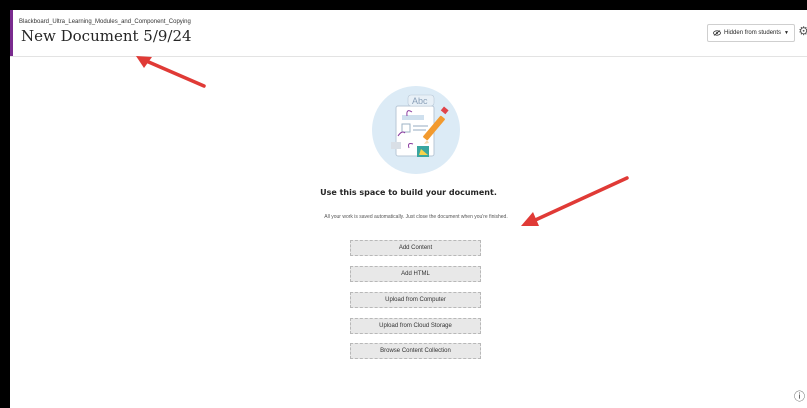 Image resolution: width=807 pixels, height=408 pixels. I want to click on empty-state-heading: Use this space to build your document., so click(408, 192).